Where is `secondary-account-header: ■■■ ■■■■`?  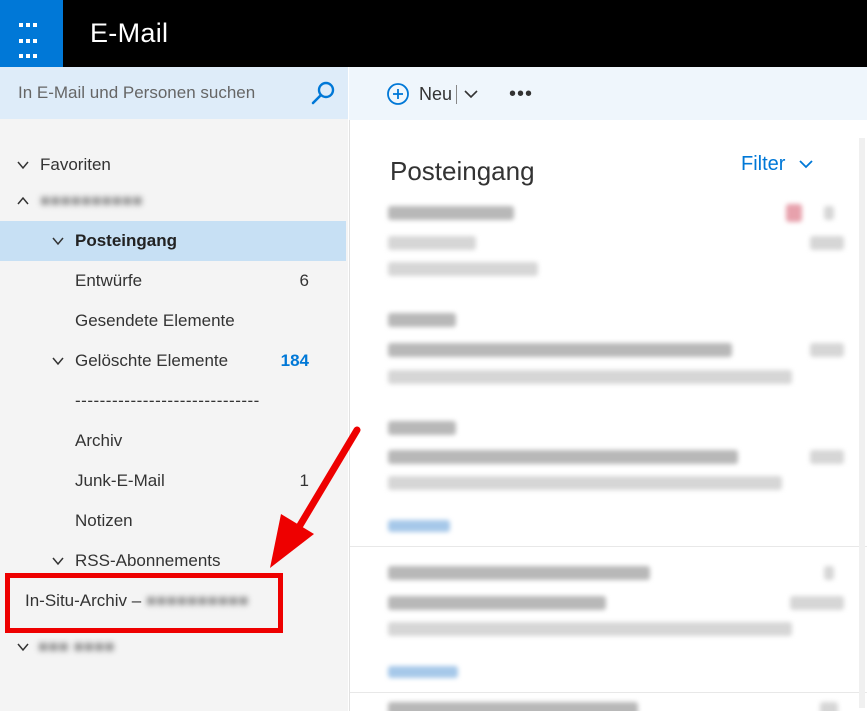 secondary-account-header: ■■■ ■■■■ is located at coordinates (173, 647).